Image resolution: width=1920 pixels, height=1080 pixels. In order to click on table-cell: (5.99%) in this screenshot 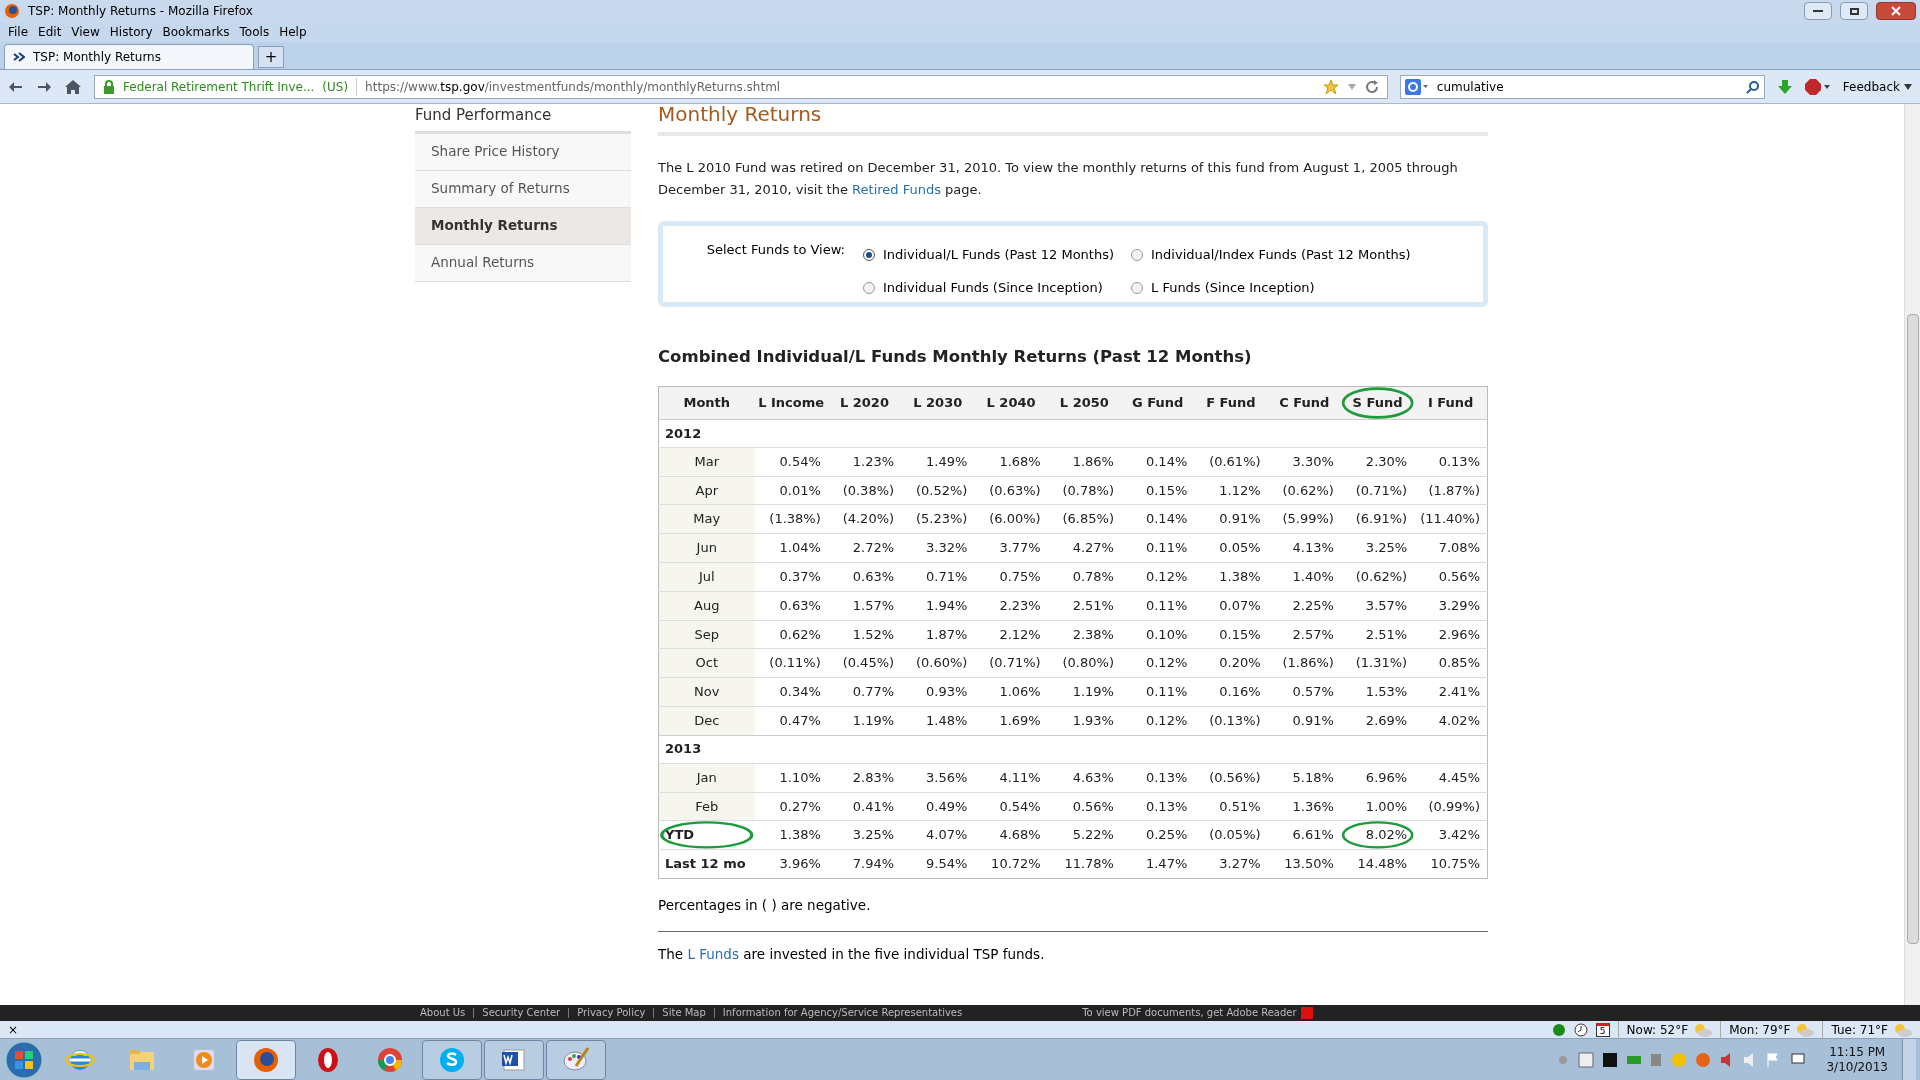, I will do `click(1308, 519)`.